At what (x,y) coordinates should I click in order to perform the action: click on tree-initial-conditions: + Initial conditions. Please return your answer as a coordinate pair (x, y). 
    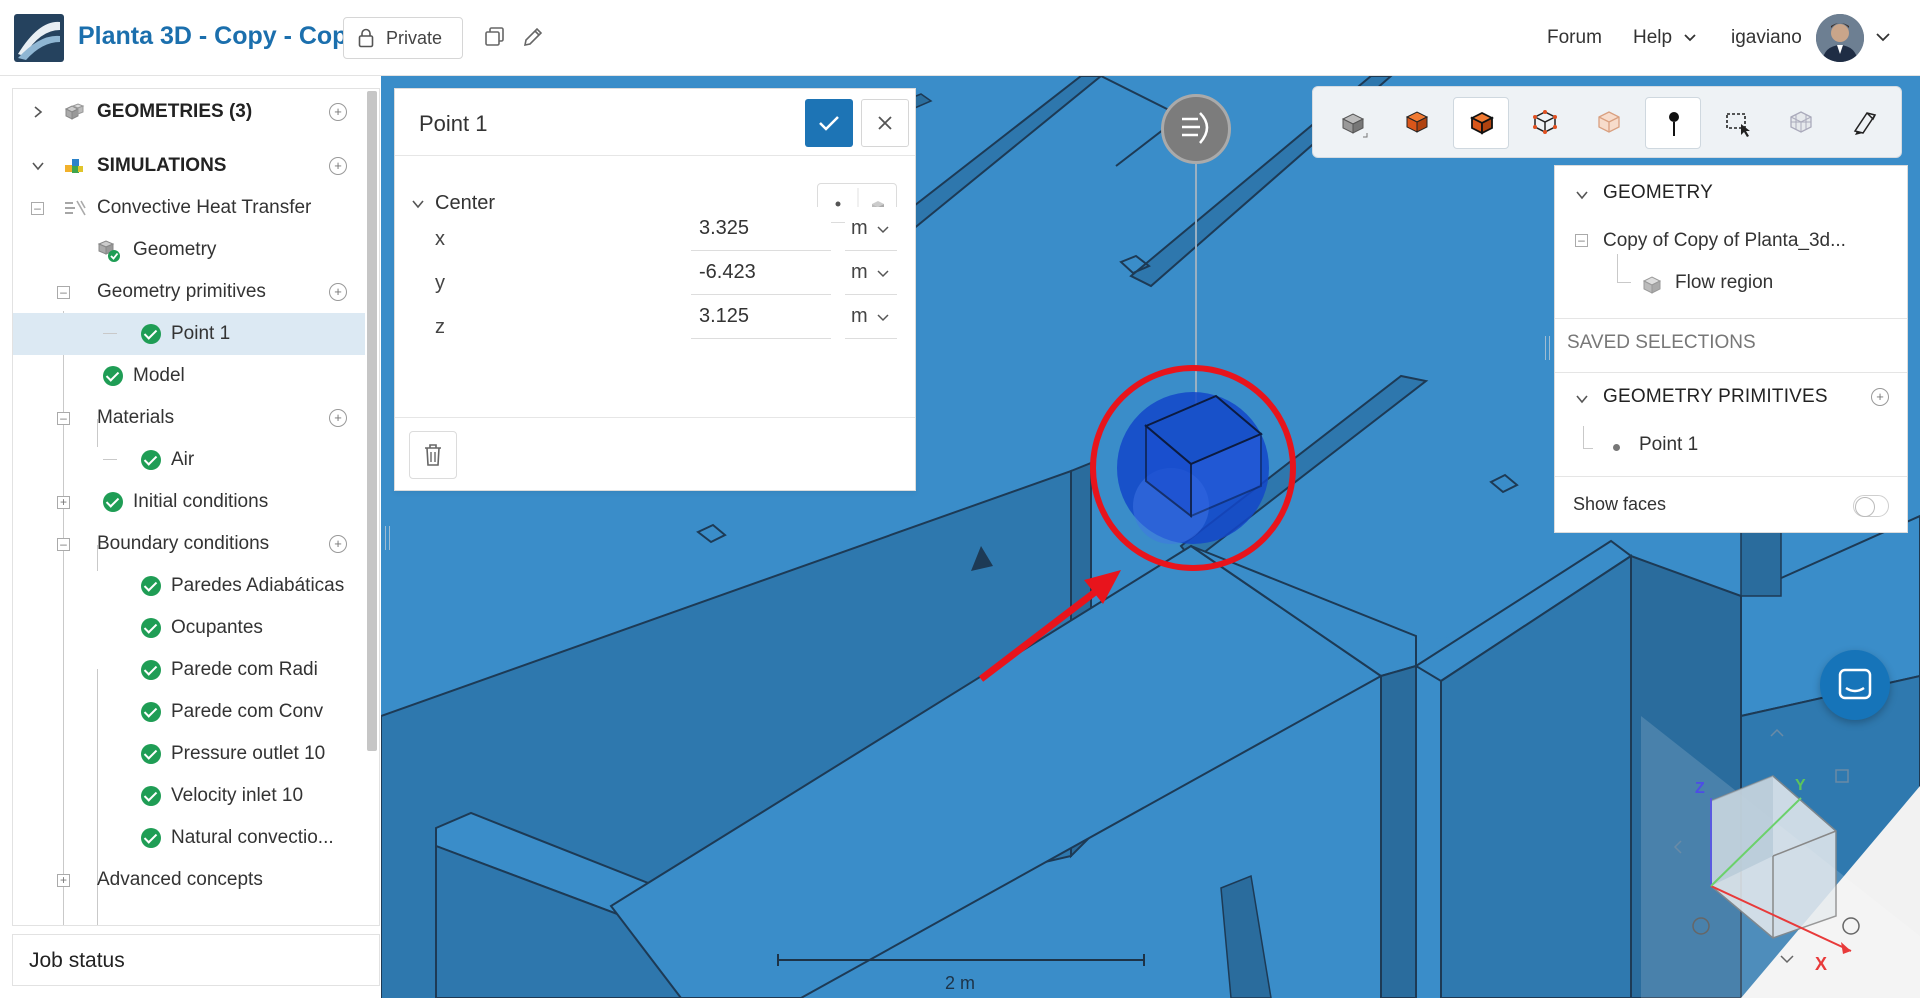
    Looking at the image, I should click on (189, 502).